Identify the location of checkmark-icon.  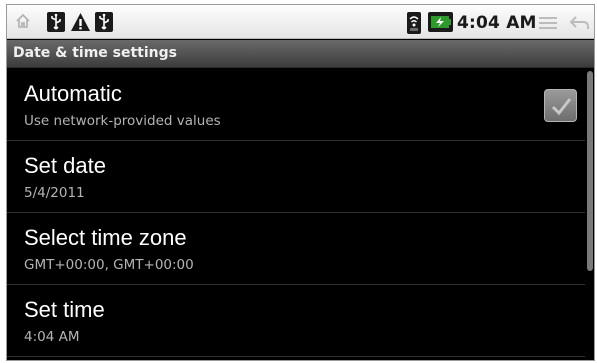
(561, 106).